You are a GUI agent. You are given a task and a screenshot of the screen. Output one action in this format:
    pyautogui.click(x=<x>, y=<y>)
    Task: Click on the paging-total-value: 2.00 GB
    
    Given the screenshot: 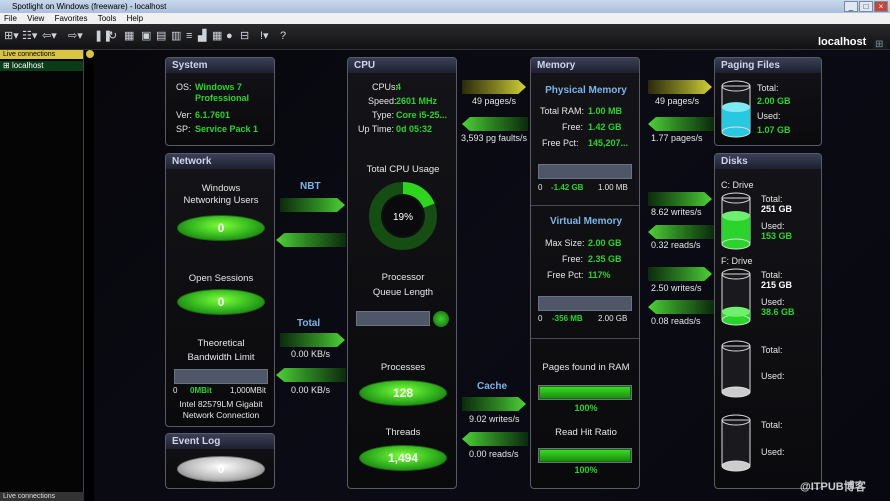 What is the action you would take?
    pyautogui.click(x=774, y=101)
    